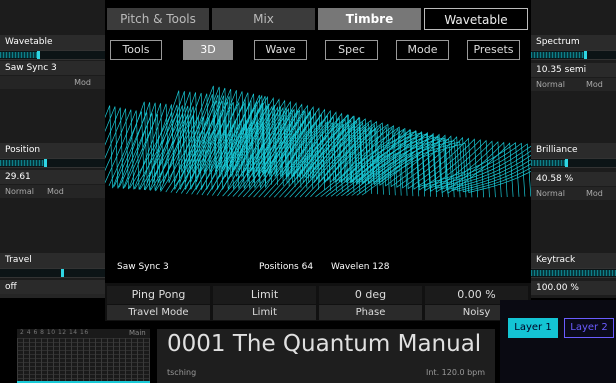 Image resolution: width=616 pixels, height=383 pixels. What do you see at coordinates (182, 372) in the screenshot?
I see `patch-author: tsching` at bounding box center [182, 372].